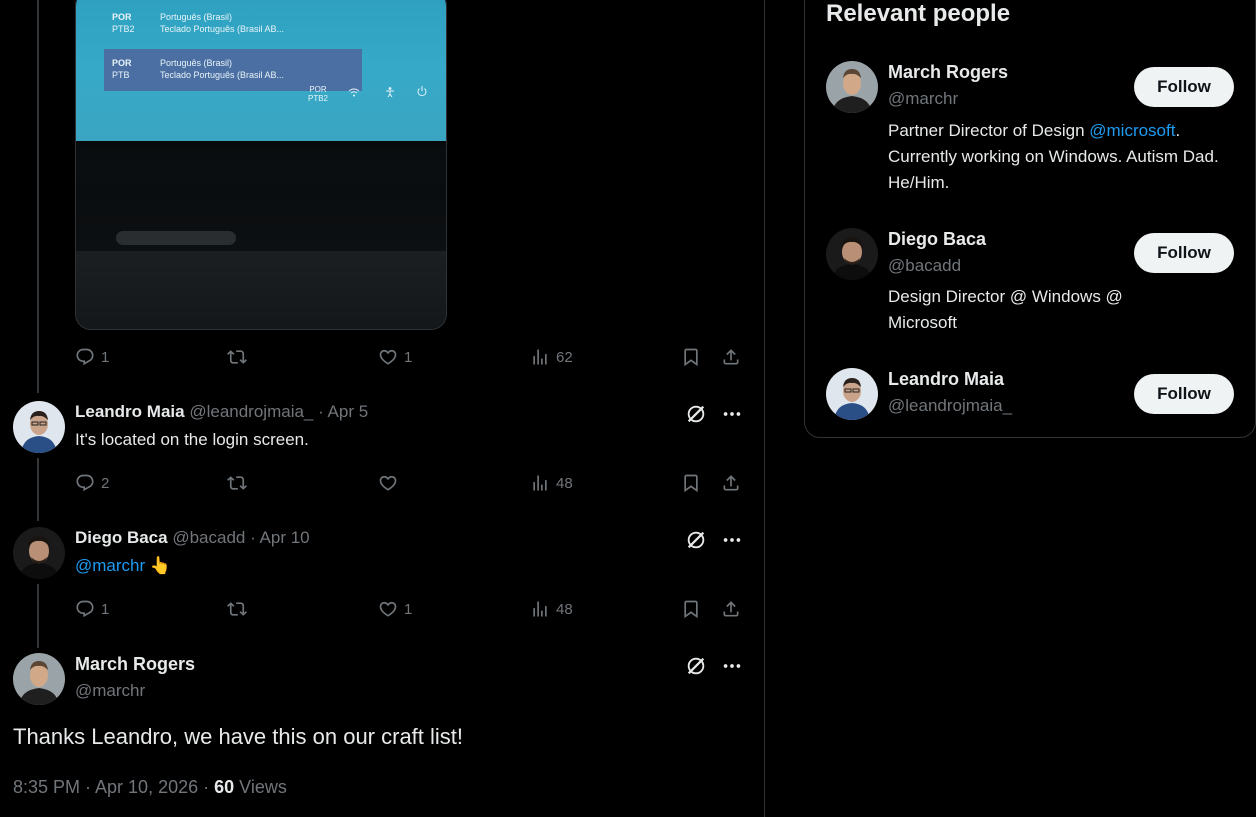  I want to click on column-divider, so click(764, 408).